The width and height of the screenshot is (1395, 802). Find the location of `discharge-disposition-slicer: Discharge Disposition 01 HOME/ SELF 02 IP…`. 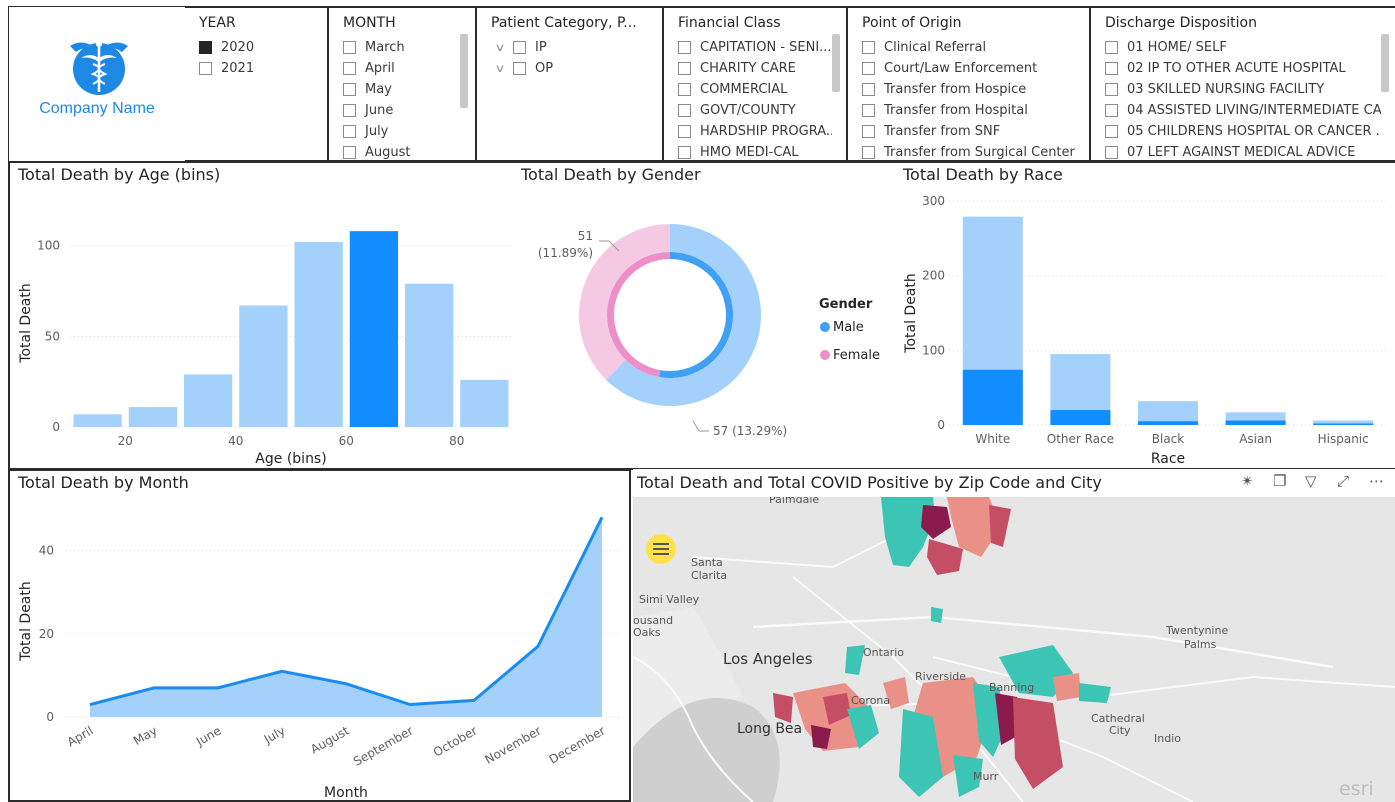

discharge-disposition-slicer: Discharge Disposition 01 HOME/ SELF 02 IP… is located at coordinates (1243, 84).